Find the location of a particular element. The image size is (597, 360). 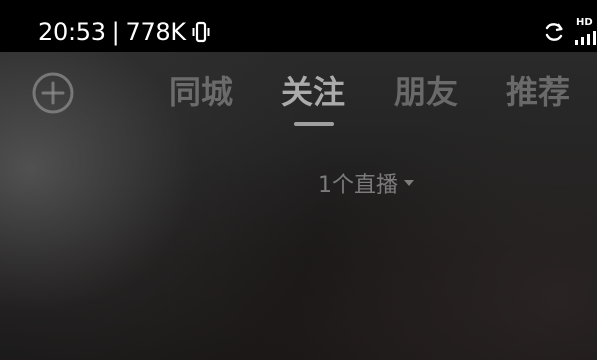

live-count-dropdown: 1个直播 is located at coordinates (366, 183).